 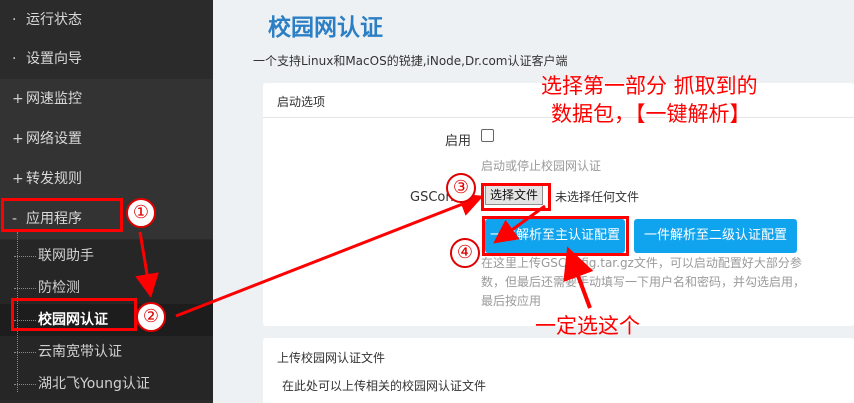 I want to click on sidebar-item-status: · 运行状态, so click(x=106, y=20).